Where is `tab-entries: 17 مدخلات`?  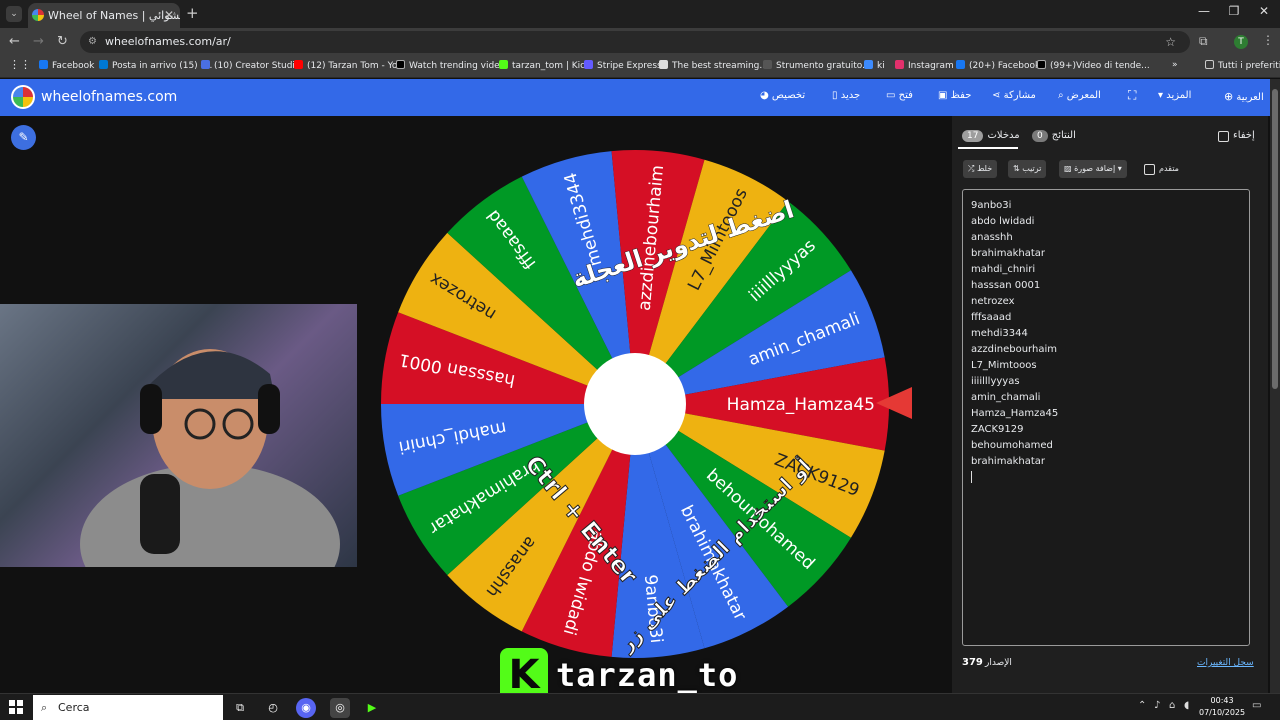 tab-entries: 17 مدخلات is located at coordinates (991, 136).